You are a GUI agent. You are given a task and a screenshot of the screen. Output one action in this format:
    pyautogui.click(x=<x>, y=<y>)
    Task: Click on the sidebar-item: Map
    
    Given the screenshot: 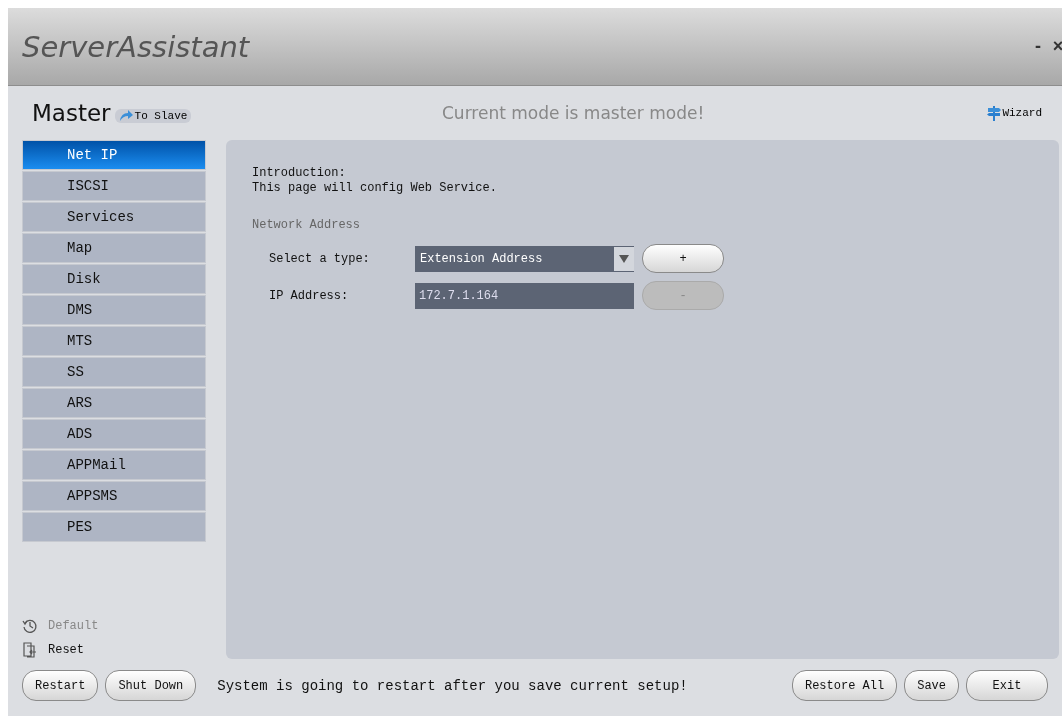 What is the action you would take?
    pyautogui.click(x=114, y=248)
    